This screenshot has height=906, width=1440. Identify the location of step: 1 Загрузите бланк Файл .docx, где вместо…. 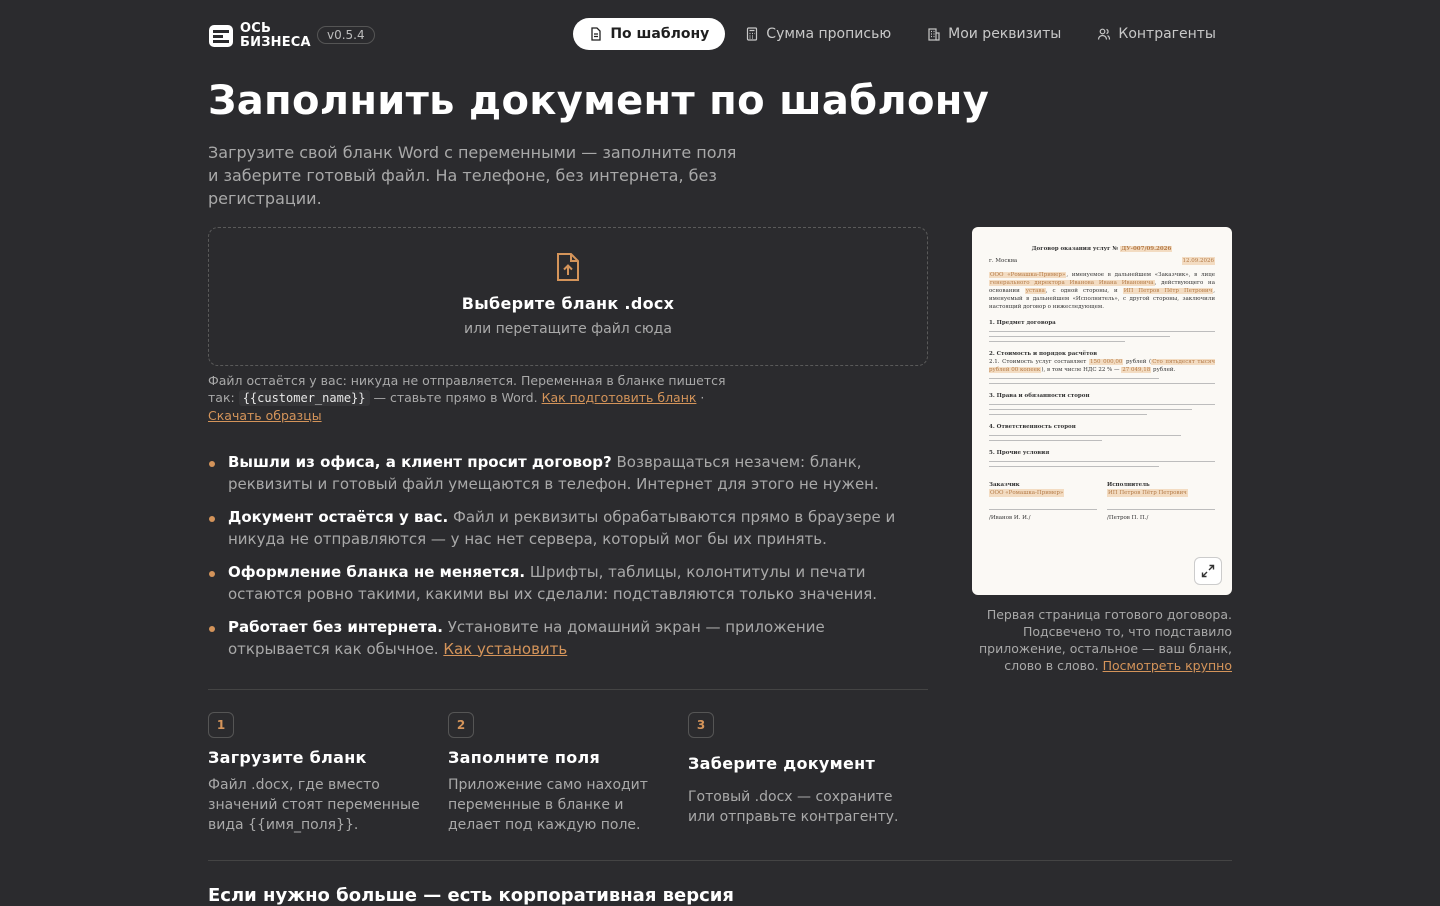
(328, 773).